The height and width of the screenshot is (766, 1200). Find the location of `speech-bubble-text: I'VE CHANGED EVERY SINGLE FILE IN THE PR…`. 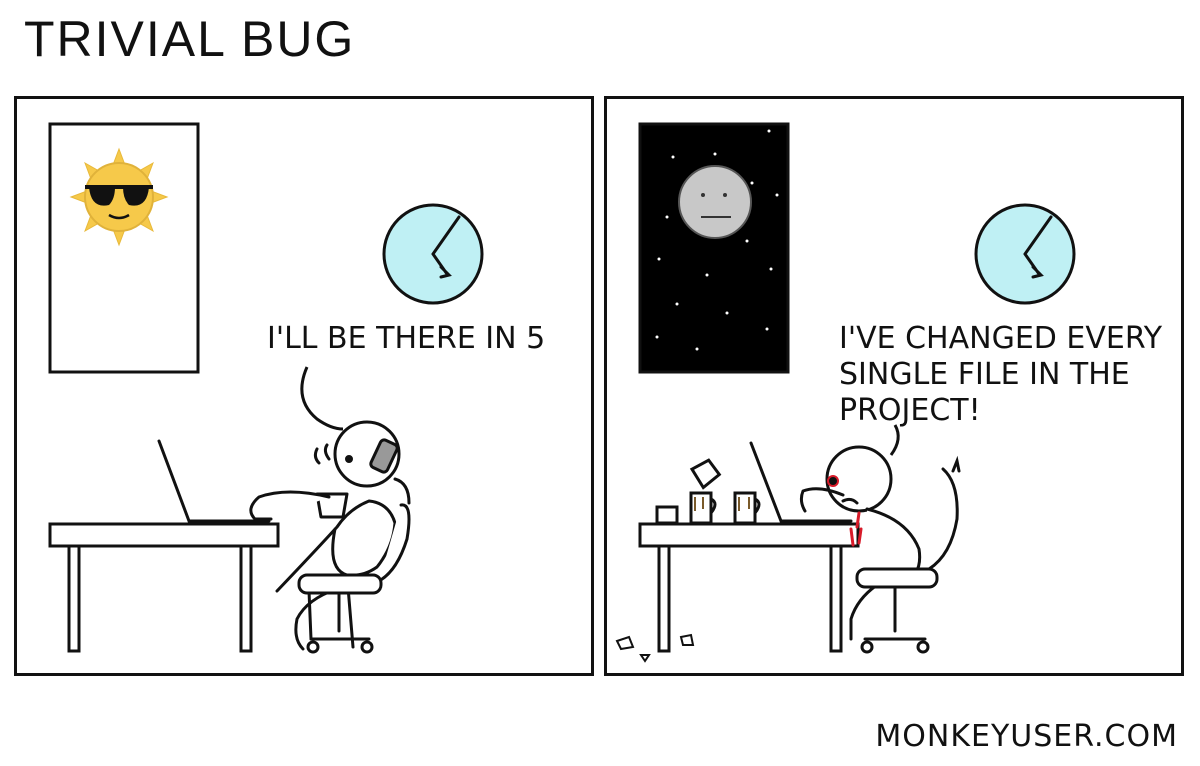

speech-bubble-text: I'VE CHANGED EVERY SINGLE FILE IN THE PR… is located at coordinates (1001, 374).